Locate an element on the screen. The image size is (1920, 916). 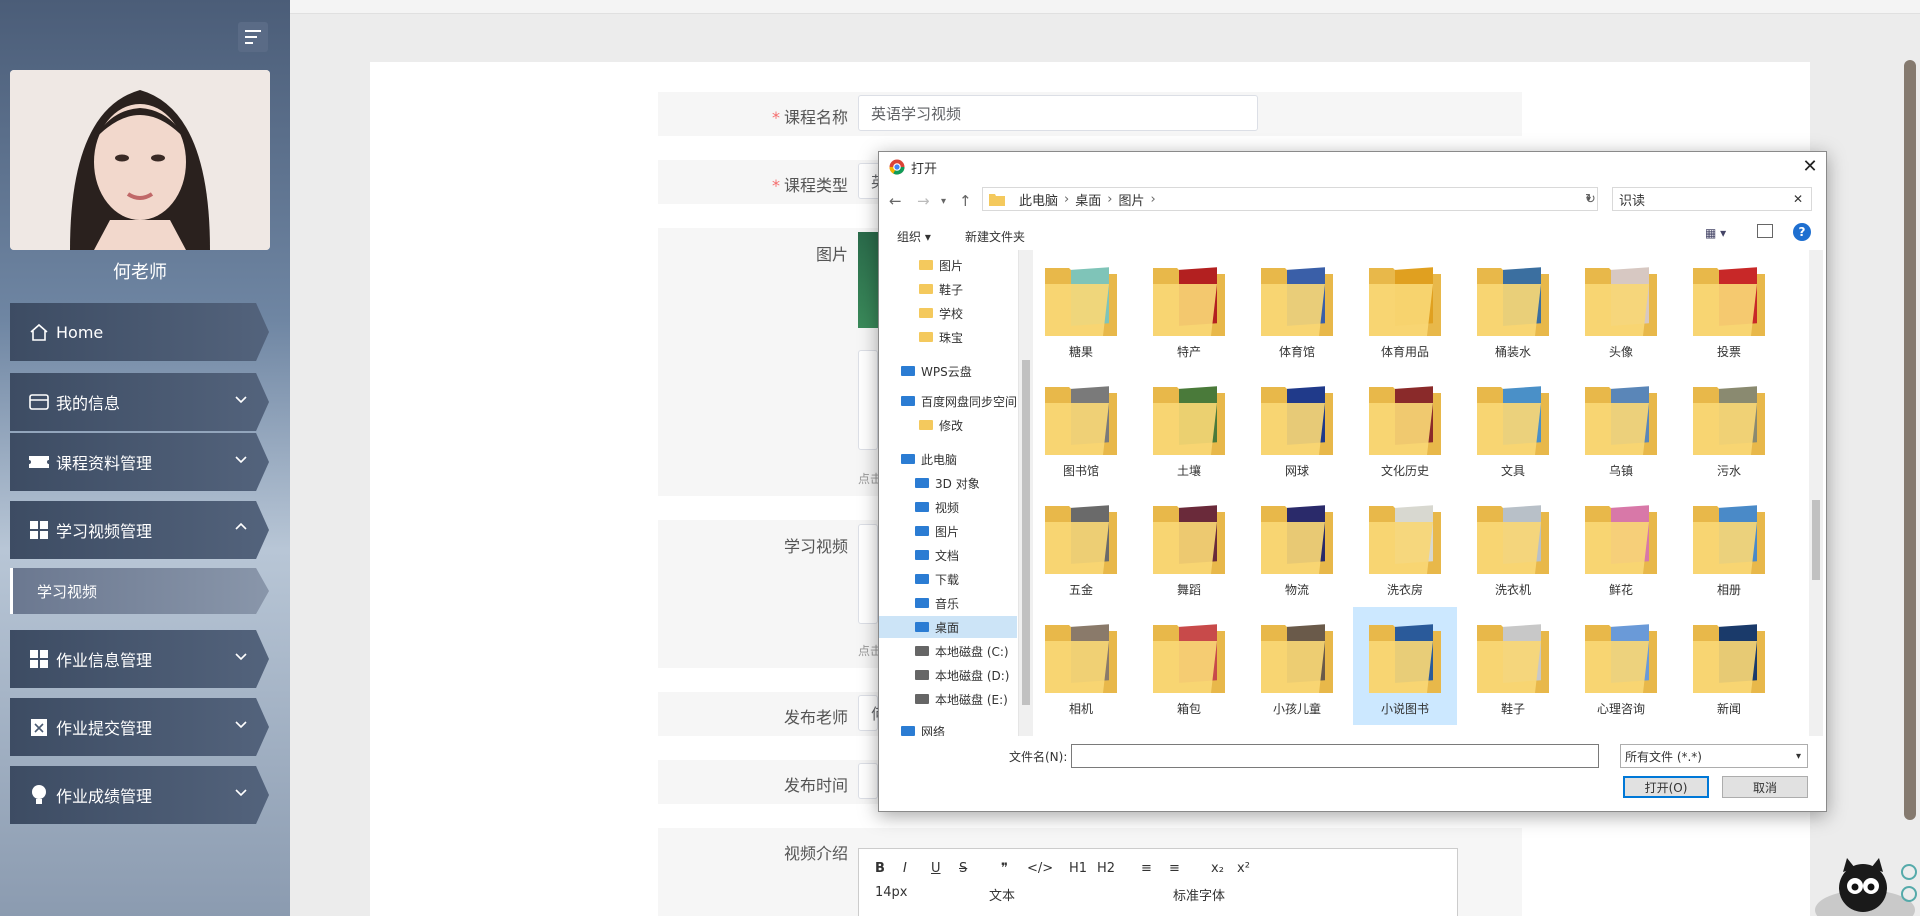
back-arrow-icon: ← is located at coordinates (895, 201).